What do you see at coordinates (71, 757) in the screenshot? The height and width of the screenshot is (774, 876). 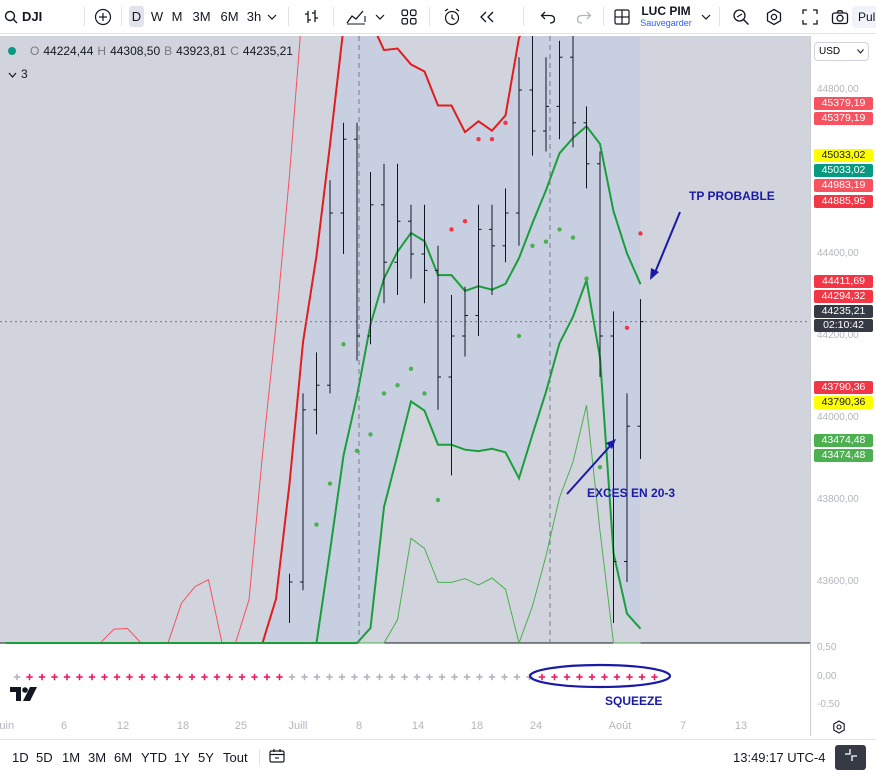 I see `range-1m: 1M` at bounding box center [71, 757].